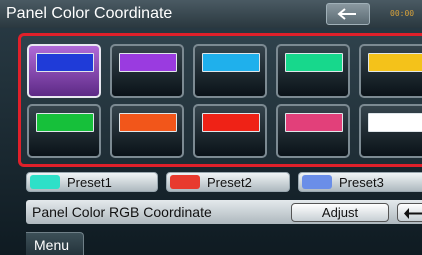 Image resolution: width=422 pixels, height=255 pixels. I want to click on preset-label: Preset1, so click(89, 182).